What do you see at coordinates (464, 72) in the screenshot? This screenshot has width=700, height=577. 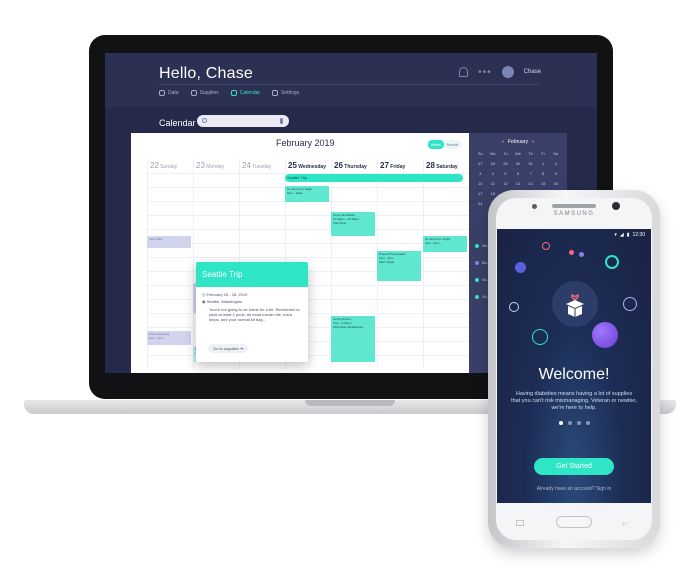 I see `bell-icon` at bounding box center [464, 72].